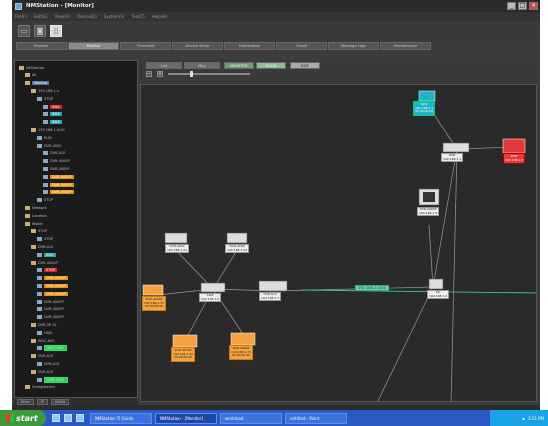  Describe the element at coordinates (45, 90) in the screenshot. I see `tree-item: 192.168.1.x` at that location.